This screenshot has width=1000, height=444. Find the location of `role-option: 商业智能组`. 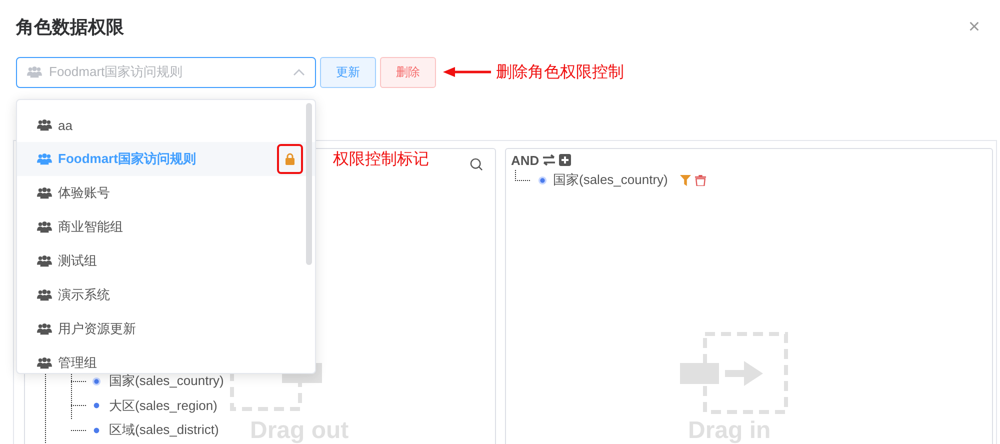

role-option: 商业智能组 is located at coordinates (166, 227).